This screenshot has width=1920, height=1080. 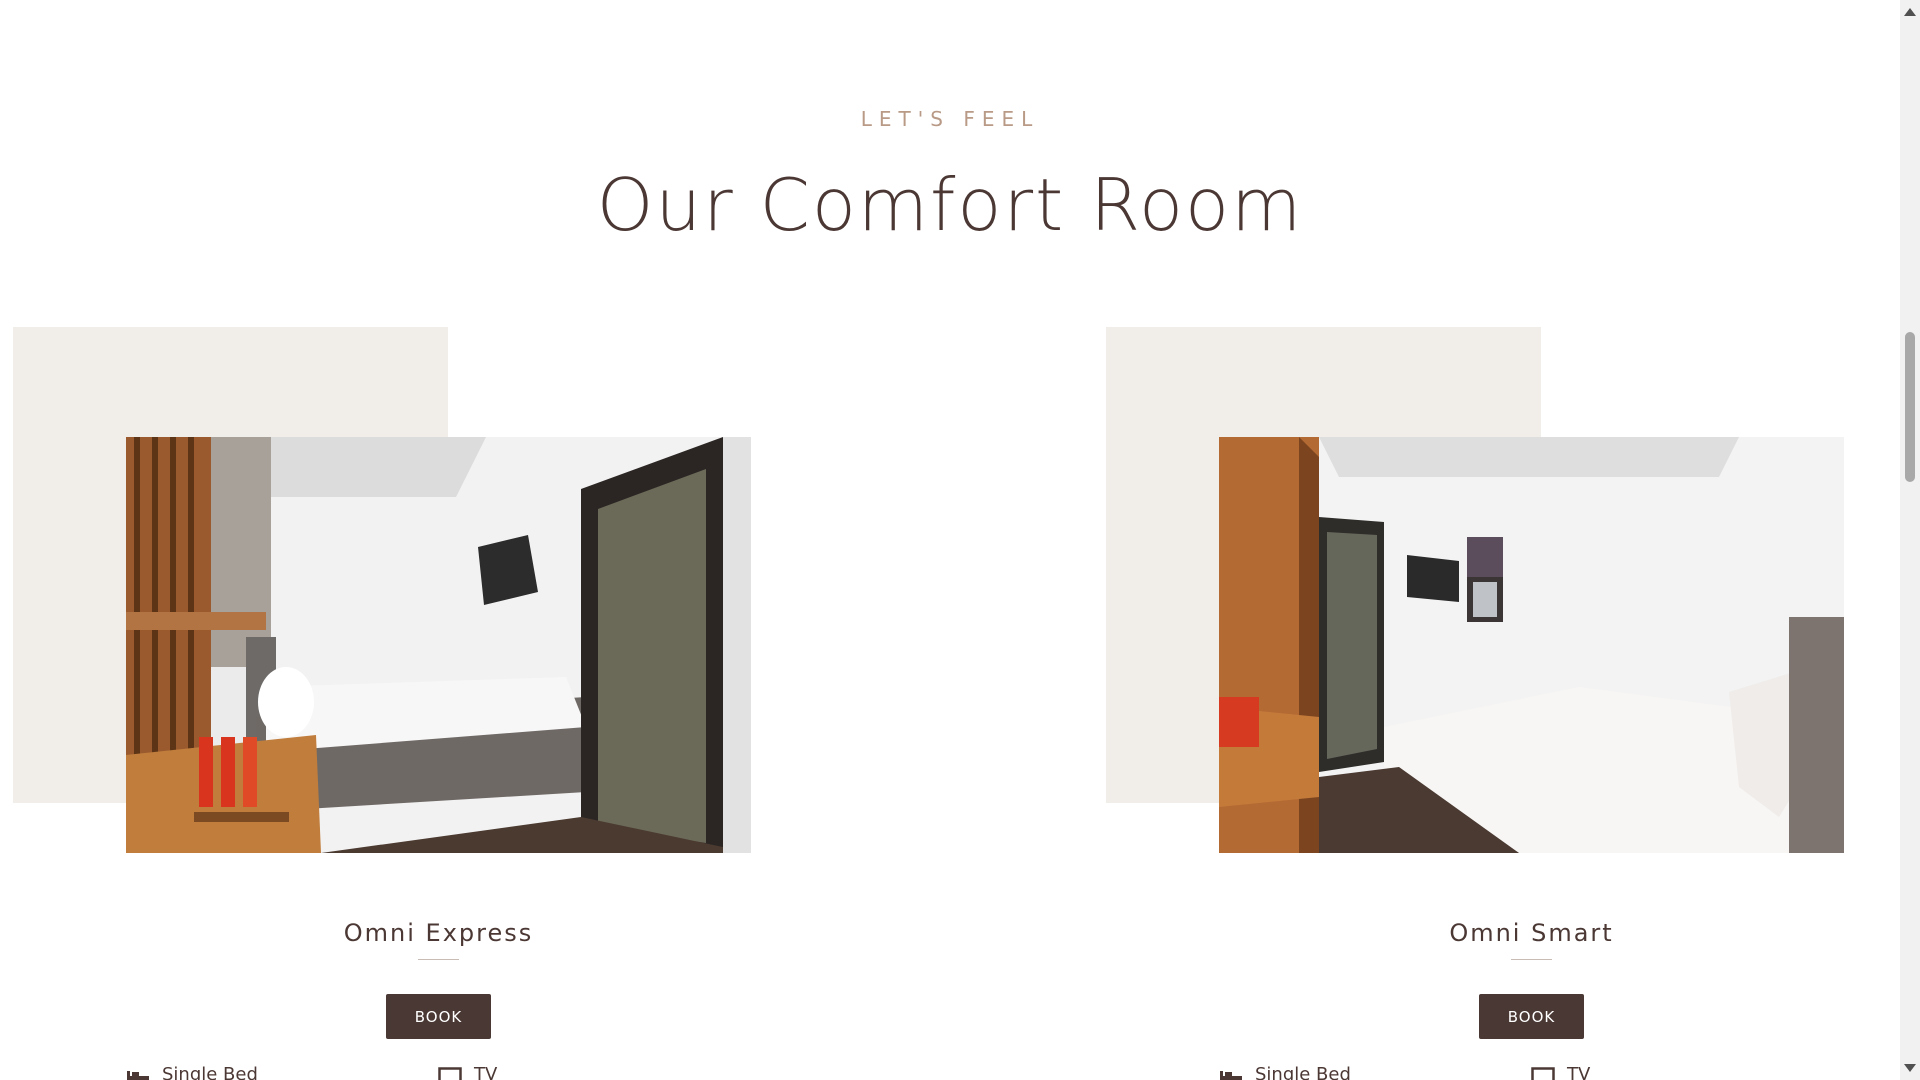 I want to click on section-eyebrow: LET'S FEEL, so click(x=950, y=119).